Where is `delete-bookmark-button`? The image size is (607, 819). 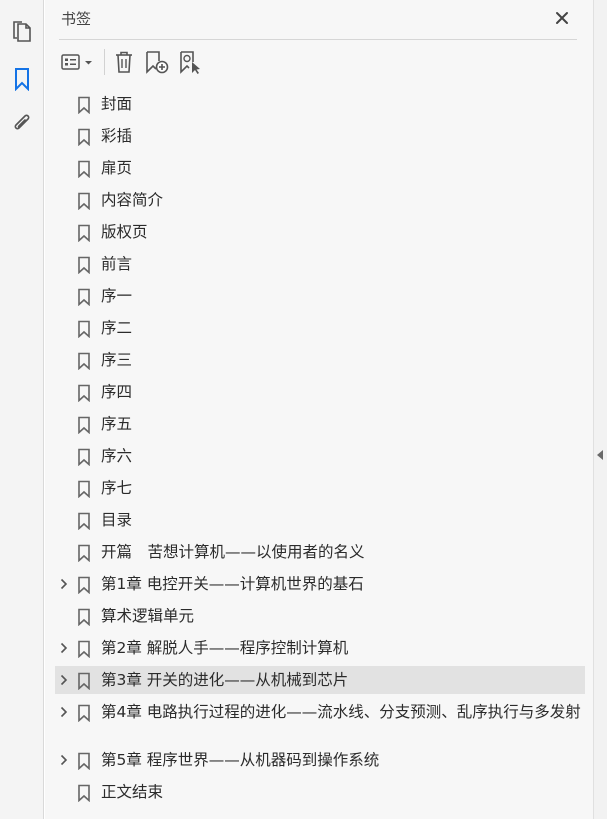 delete-bookmark-button is located at coordinates (124, 62).